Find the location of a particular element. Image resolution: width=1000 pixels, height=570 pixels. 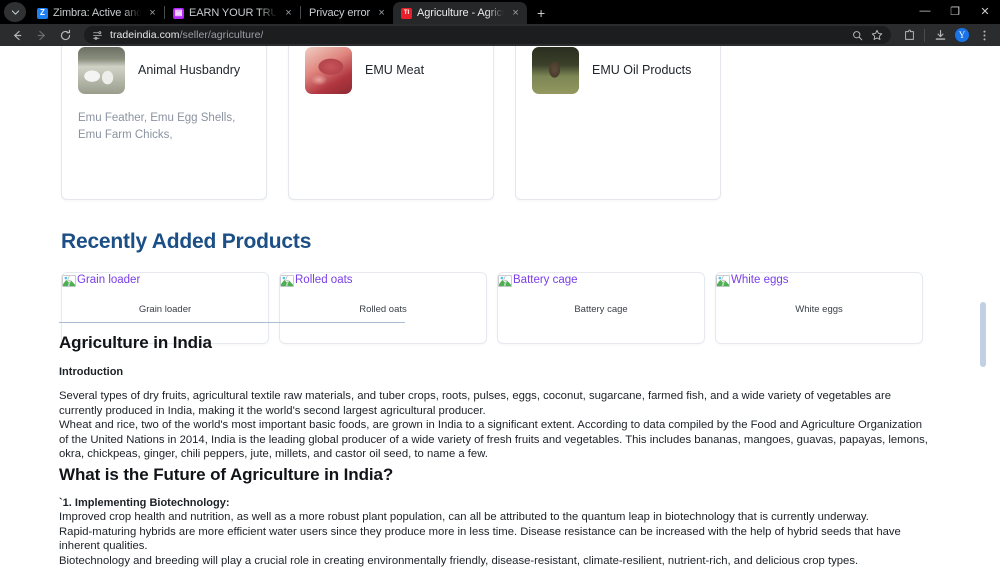

download-icon is located at coordinates (940, 35).